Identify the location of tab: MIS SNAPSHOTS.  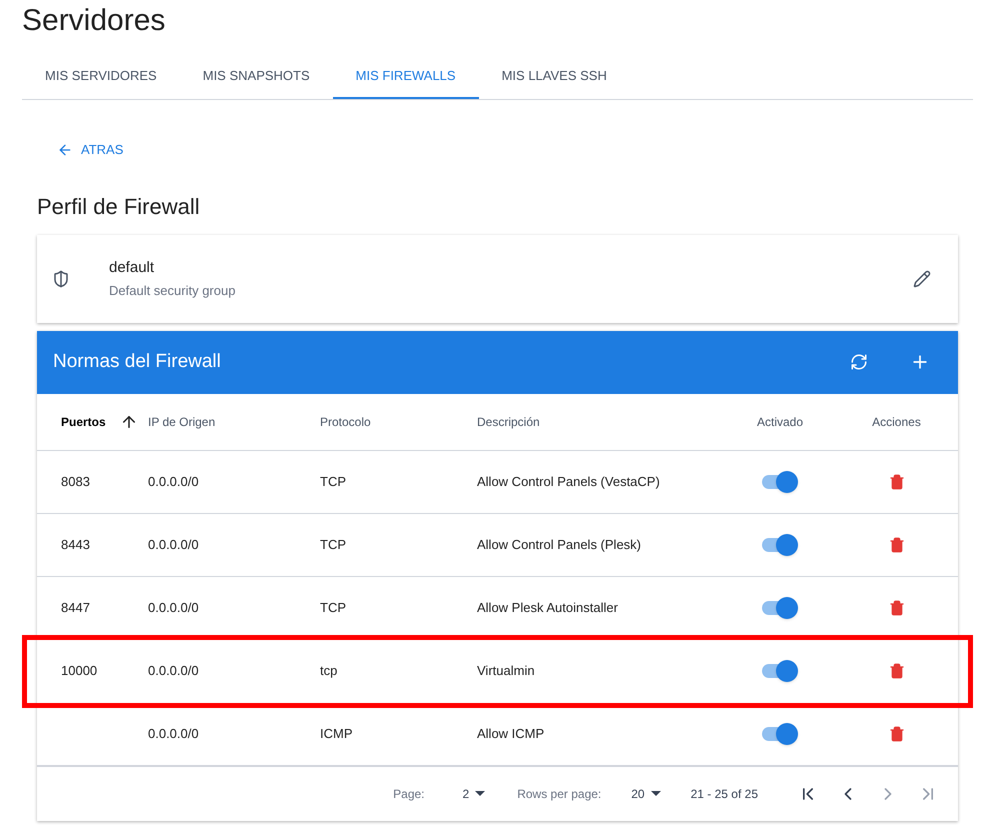
(256, 77).